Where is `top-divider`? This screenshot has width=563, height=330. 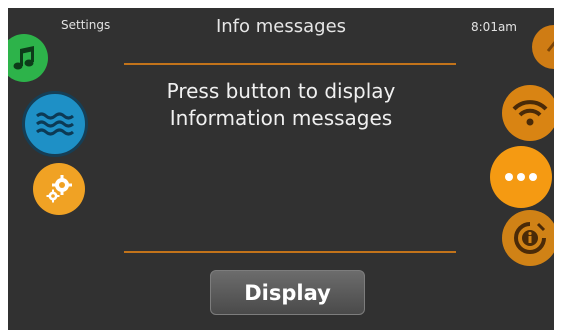
top-divider is located at coordinates (290, 64).